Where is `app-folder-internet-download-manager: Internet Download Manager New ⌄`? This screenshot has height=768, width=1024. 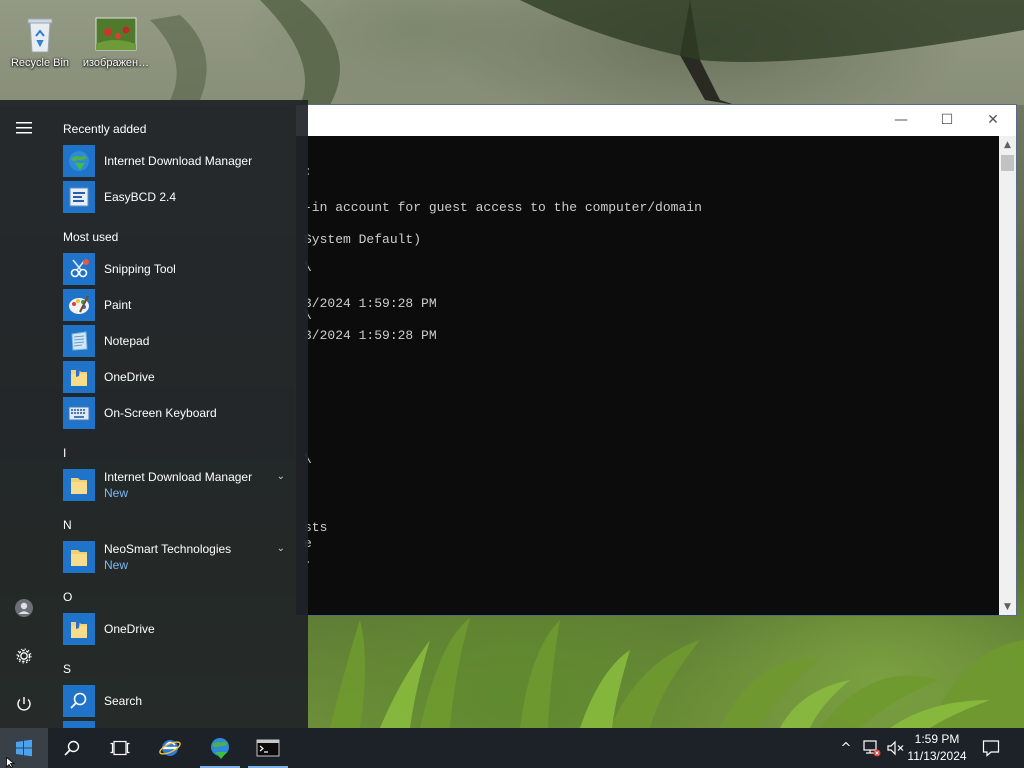
app-folder-internet-download-manager: Internet Download Manager New ⌄ is located at coordinates (183, 485).